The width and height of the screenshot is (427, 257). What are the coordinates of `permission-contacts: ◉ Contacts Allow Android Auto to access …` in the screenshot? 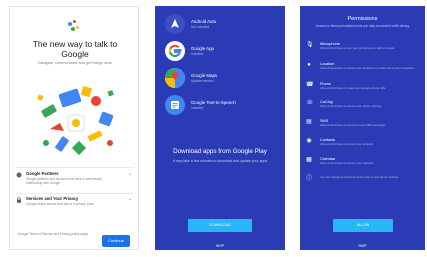 It's located at (364, 146).